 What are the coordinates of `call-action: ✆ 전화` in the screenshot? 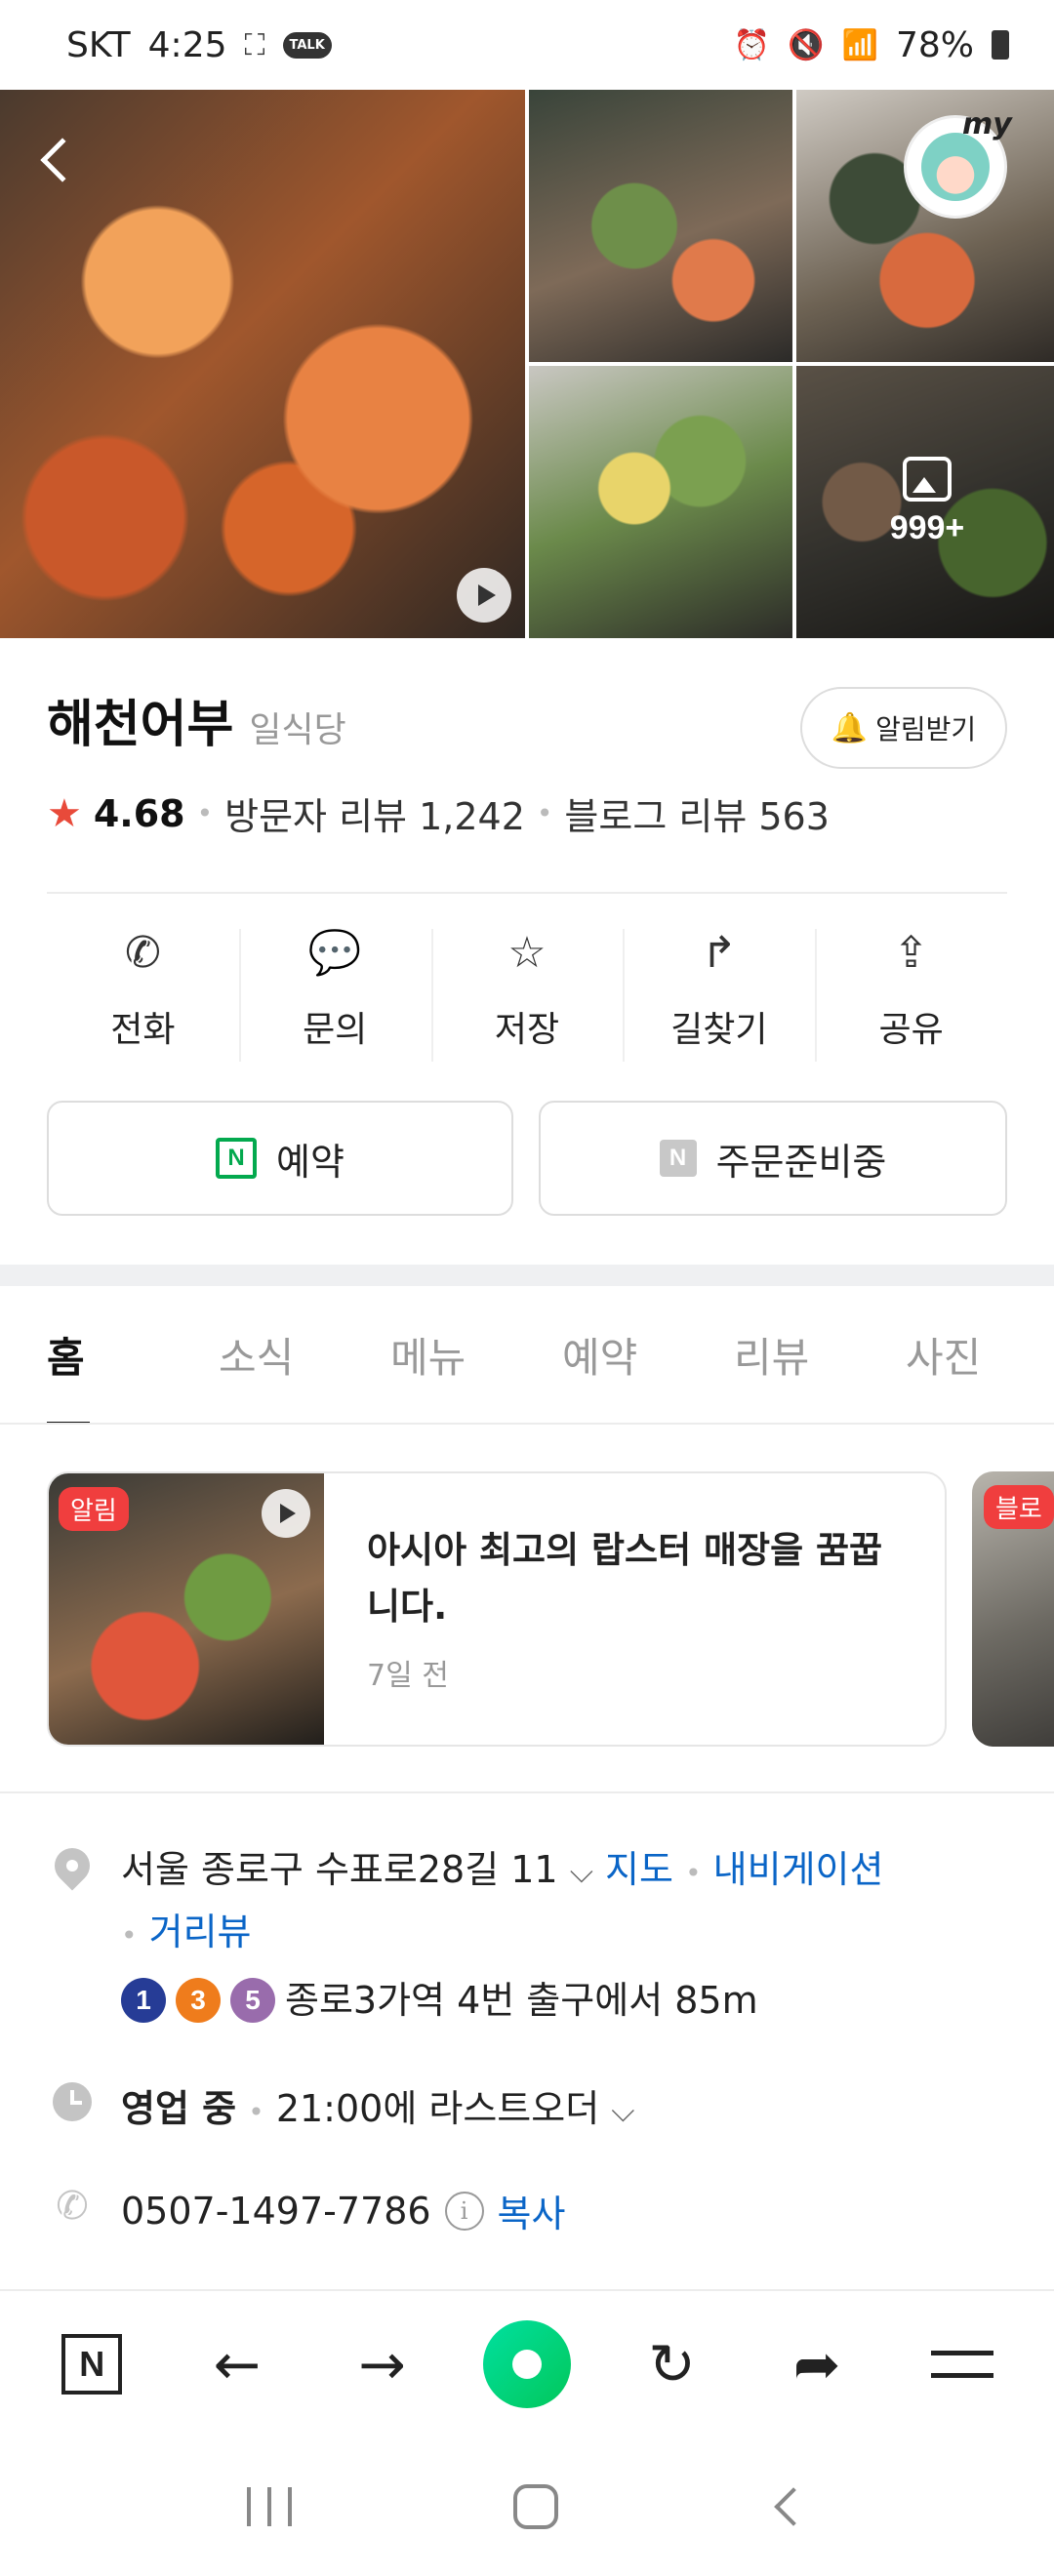 It's located at (143, 995).